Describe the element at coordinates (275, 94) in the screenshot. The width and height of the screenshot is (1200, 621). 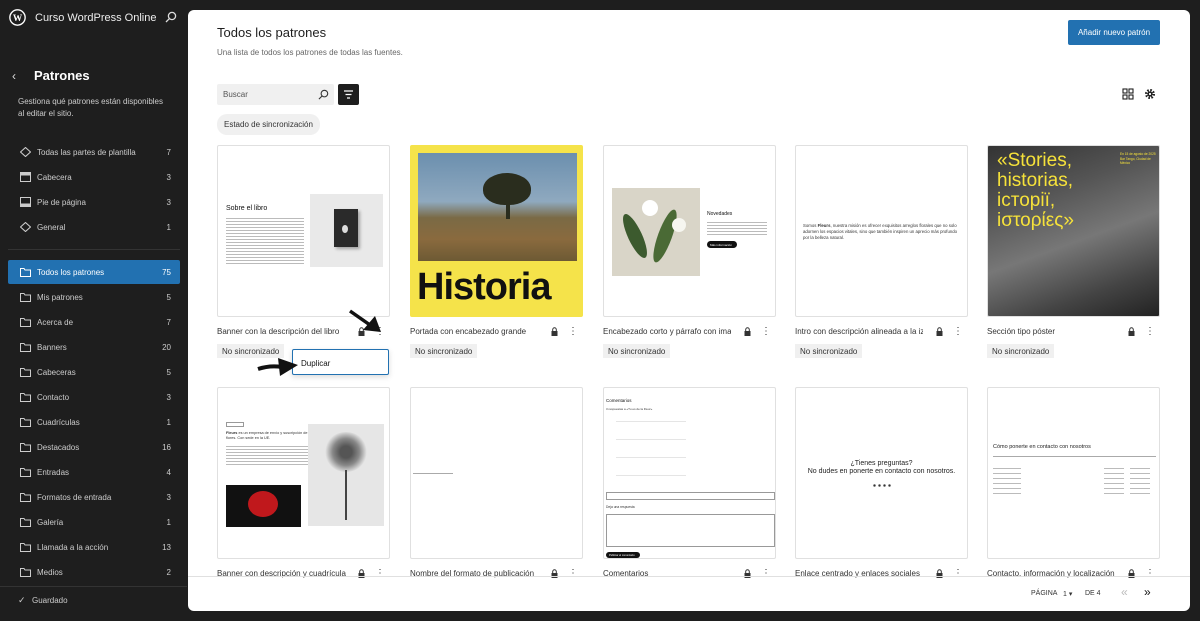
I see `search-input: Buscar` at that location.